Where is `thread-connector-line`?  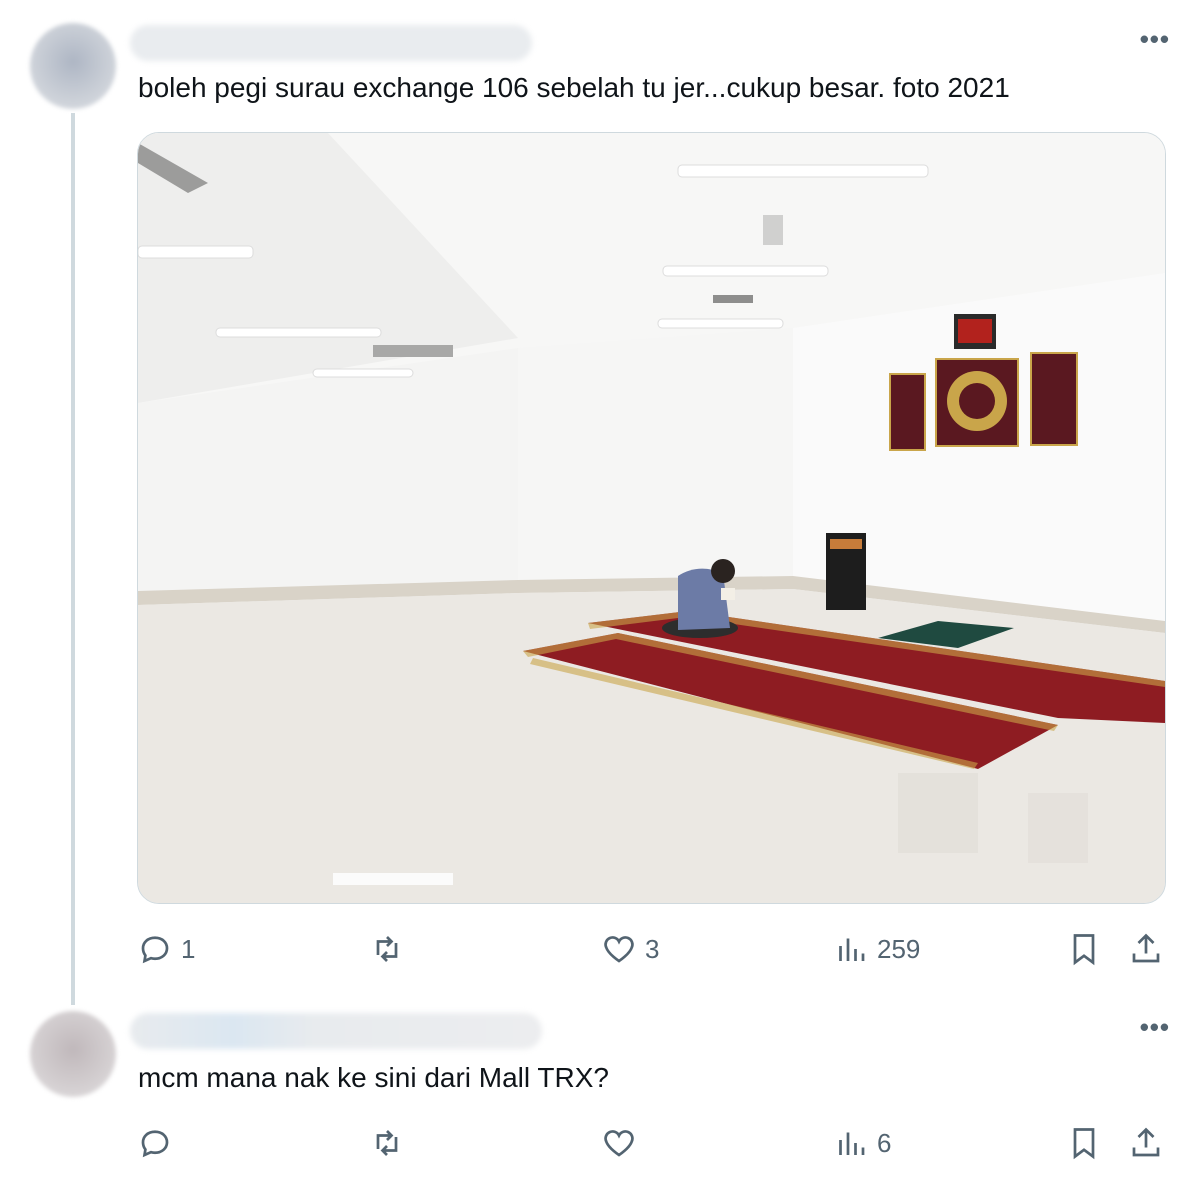 thread-connector-line is located at coordinates (73, 559).